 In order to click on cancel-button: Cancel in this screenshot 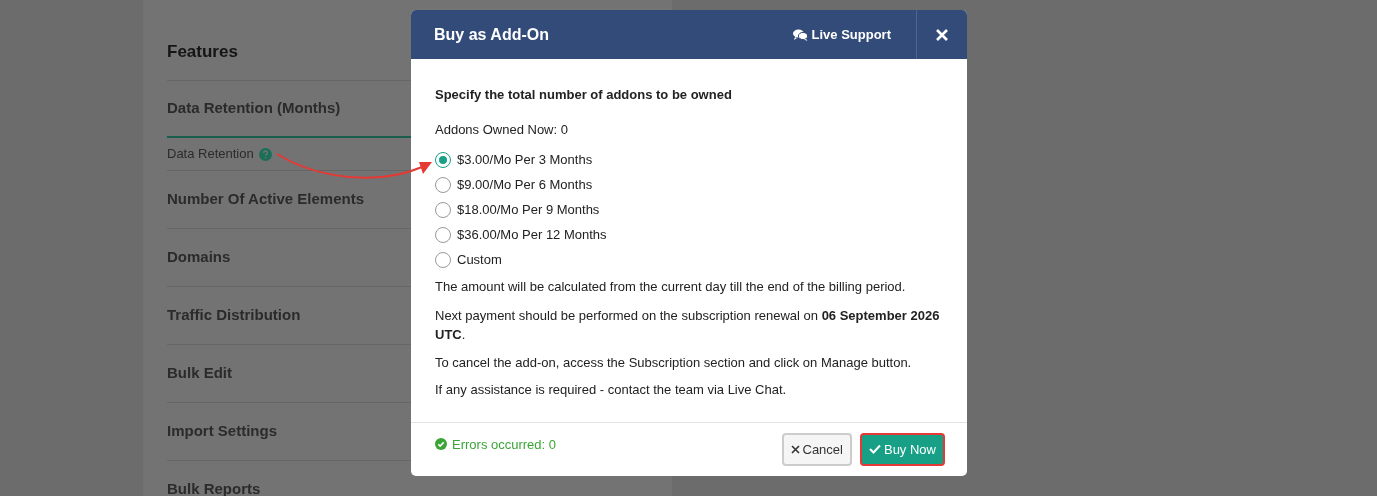, I will do `click(816, 449)`.